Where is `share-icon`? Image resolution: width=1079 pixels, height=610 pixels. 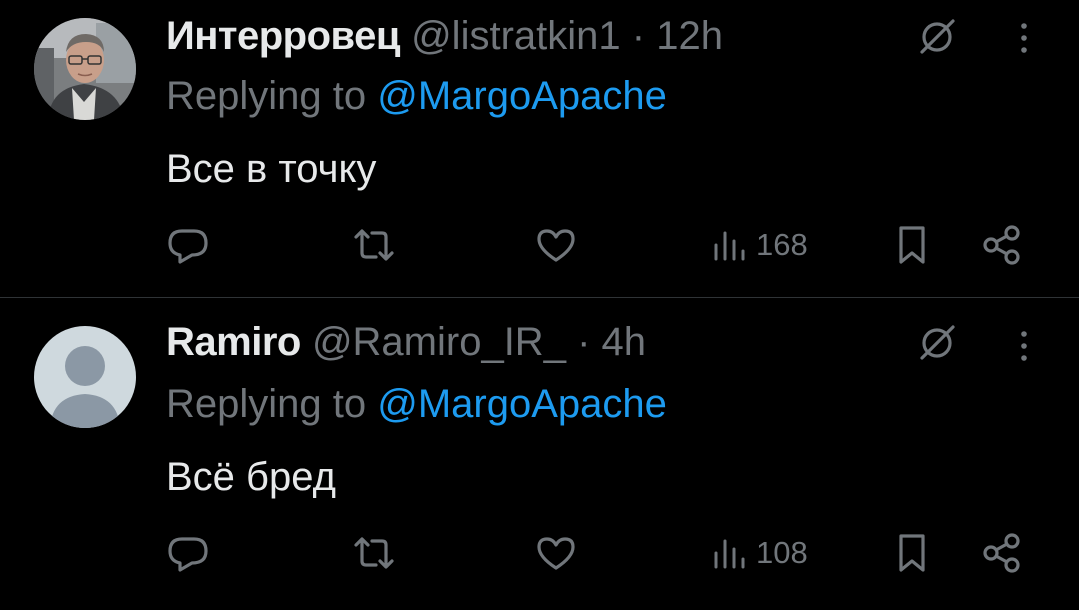 share-icon is located at coordinates (1001, 553).